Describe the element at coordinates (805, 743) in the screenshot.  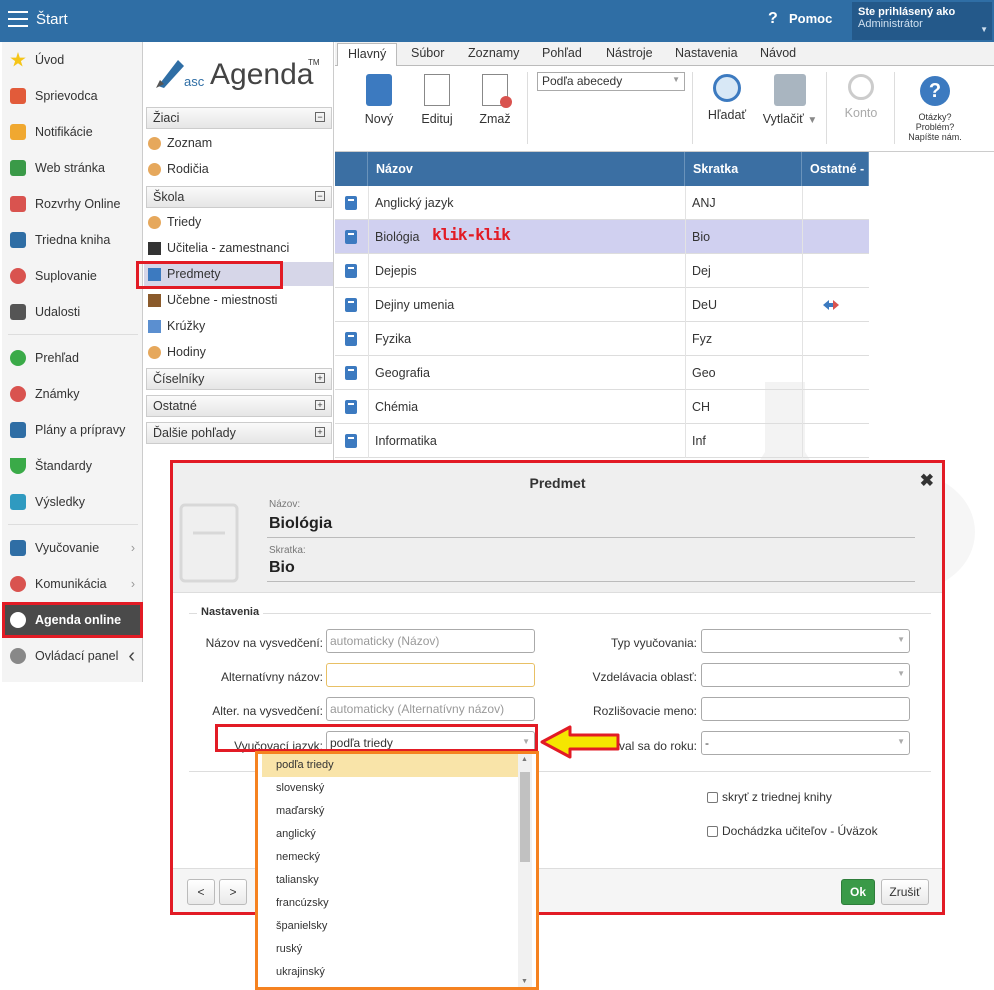
I see `do-roku-select: - ▼` at that location.